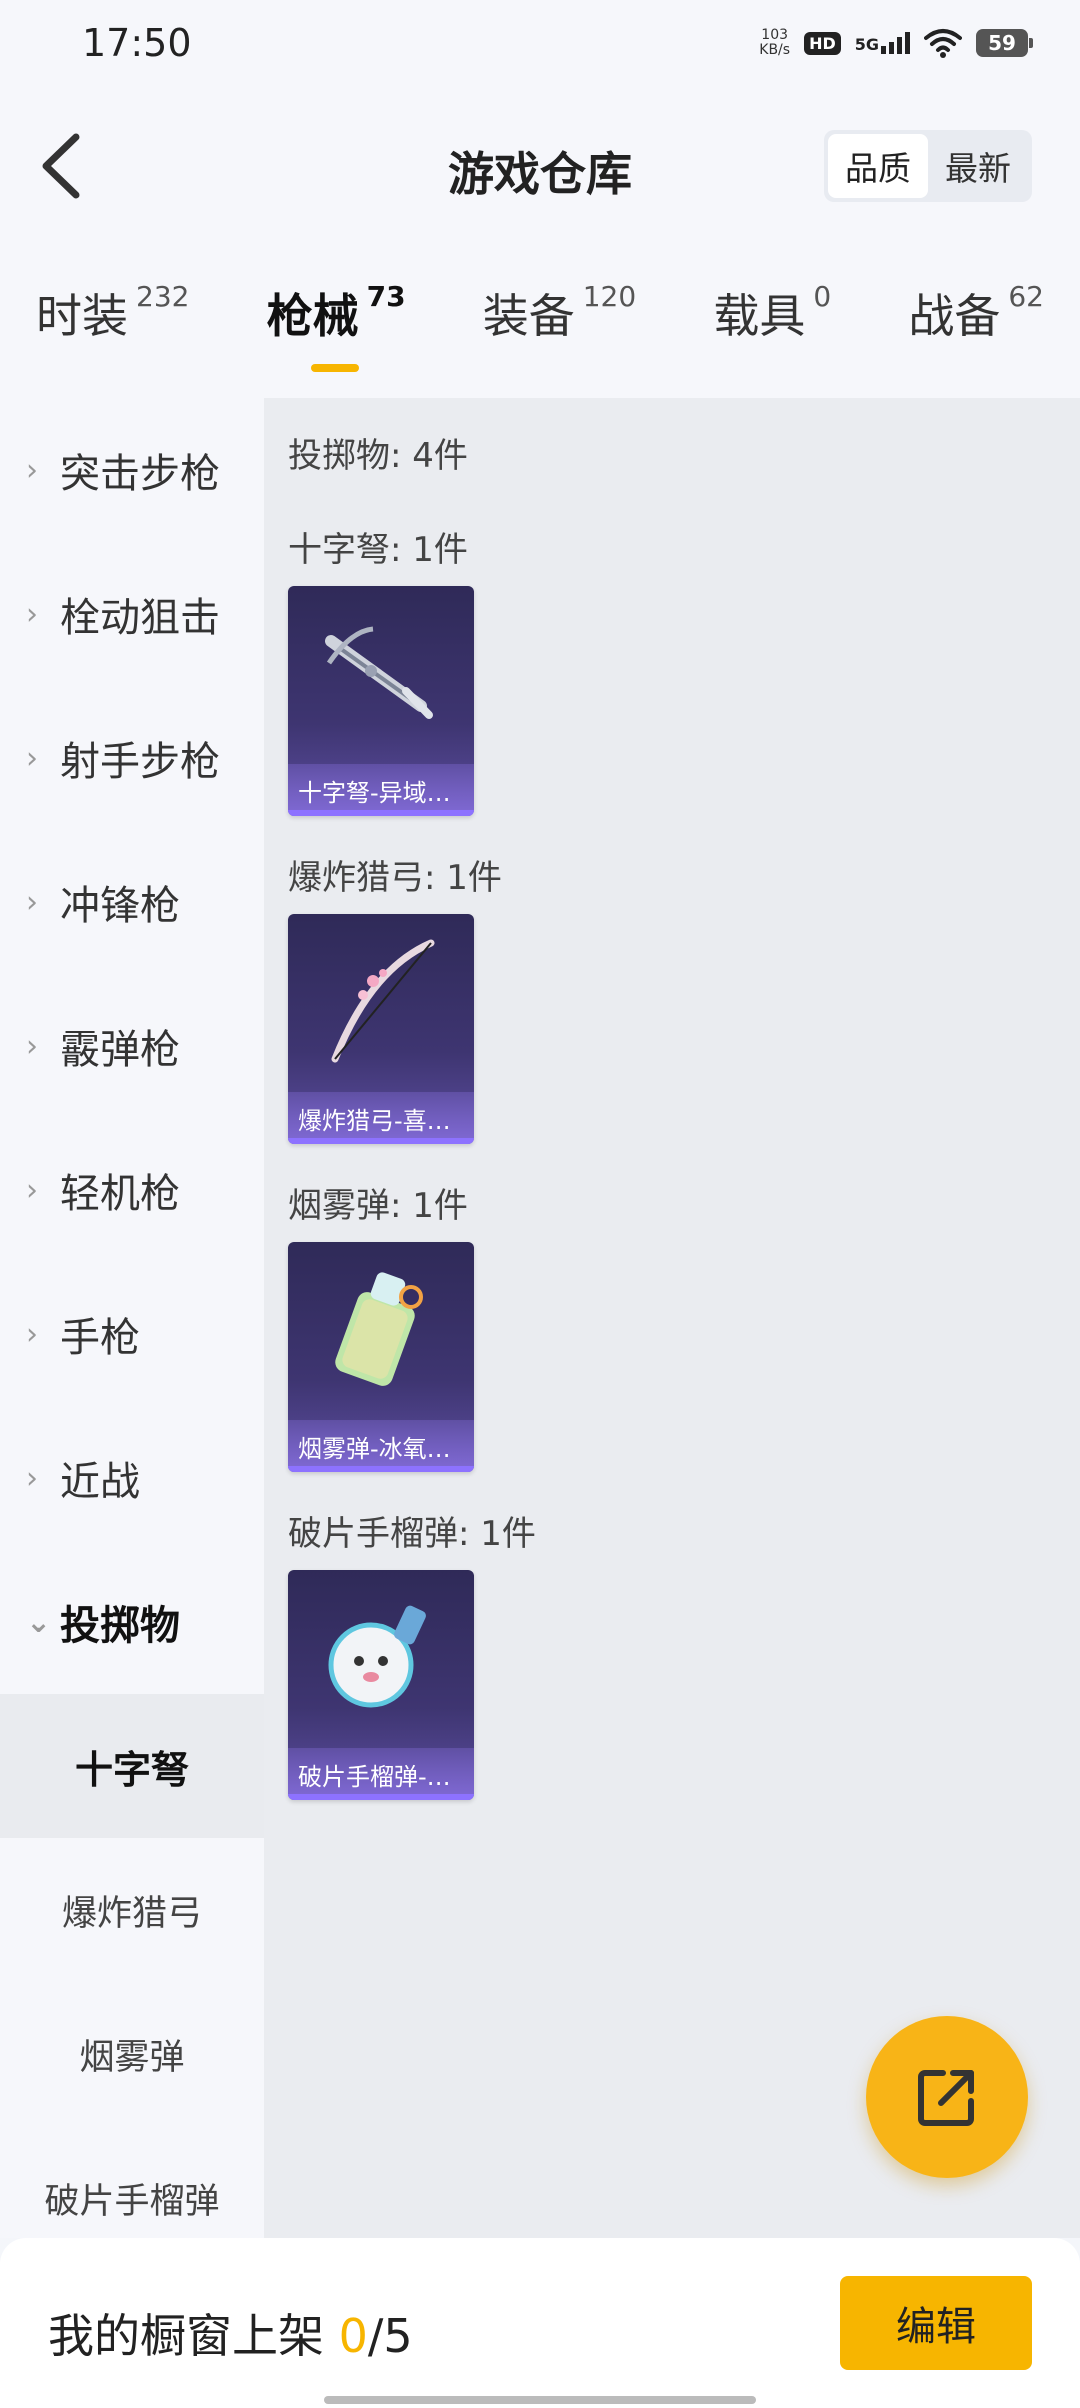  What do you see at coordinates (100, 1338) in the screenshot?
I see `sidebar-item-label: 手枪` at bounding box center [100, 1338].